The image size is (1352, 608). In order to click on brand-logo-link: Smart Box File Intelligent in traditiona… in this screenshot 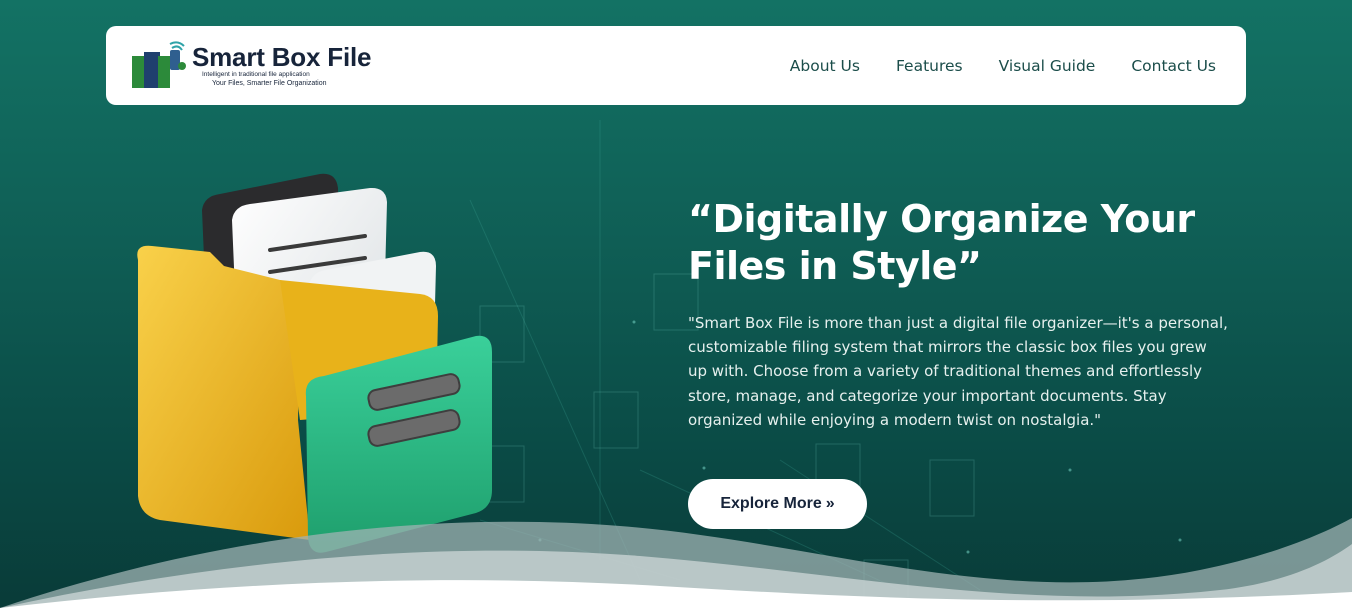, I will do `click(250, 66)`.